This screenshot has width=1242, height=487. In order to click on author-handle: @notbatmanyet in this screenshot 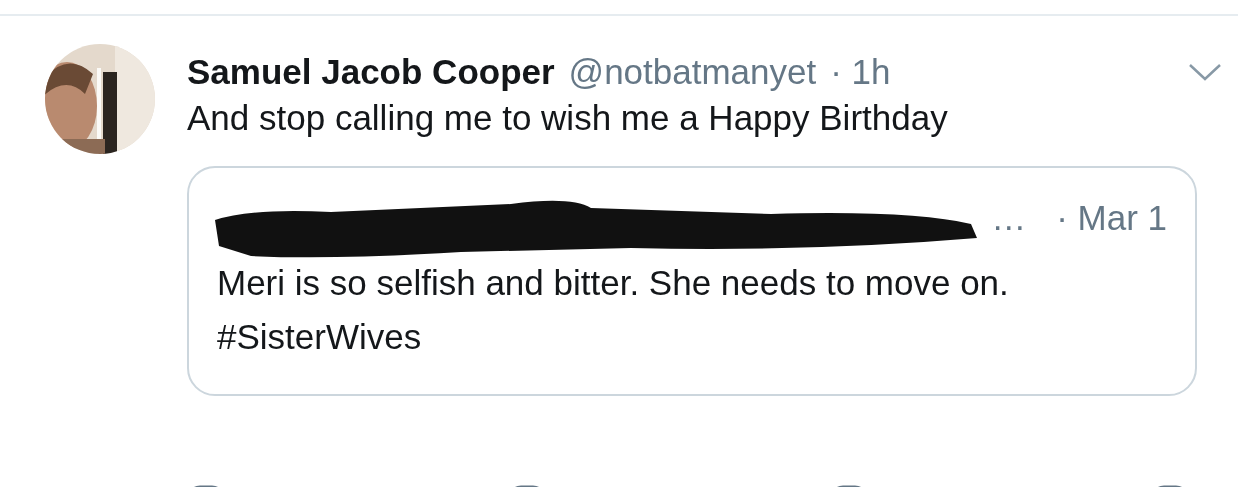, I will do `click(692, 72)`.